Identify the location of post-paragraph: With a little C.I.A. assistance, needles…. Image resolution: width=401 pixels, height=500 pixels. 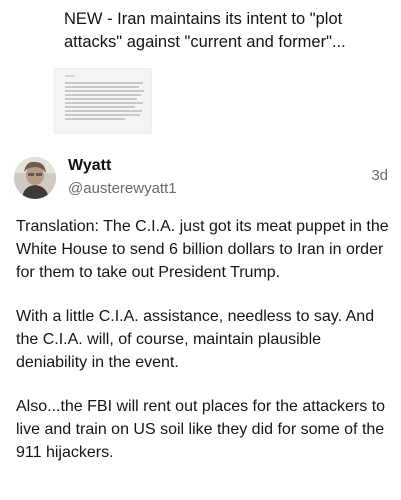
(195, 339).